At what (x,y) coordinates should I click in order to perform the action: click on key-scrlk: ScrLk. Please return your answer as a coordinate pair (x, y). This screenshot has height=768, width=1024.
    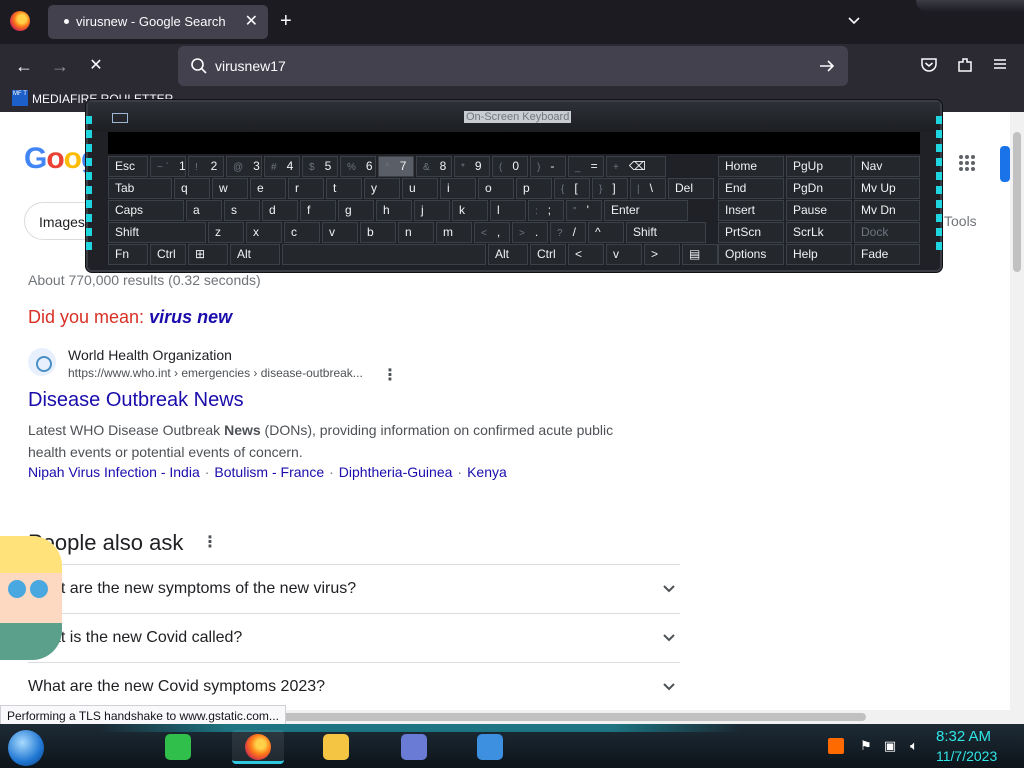
    Looking at the image, I should click on (819, 232).